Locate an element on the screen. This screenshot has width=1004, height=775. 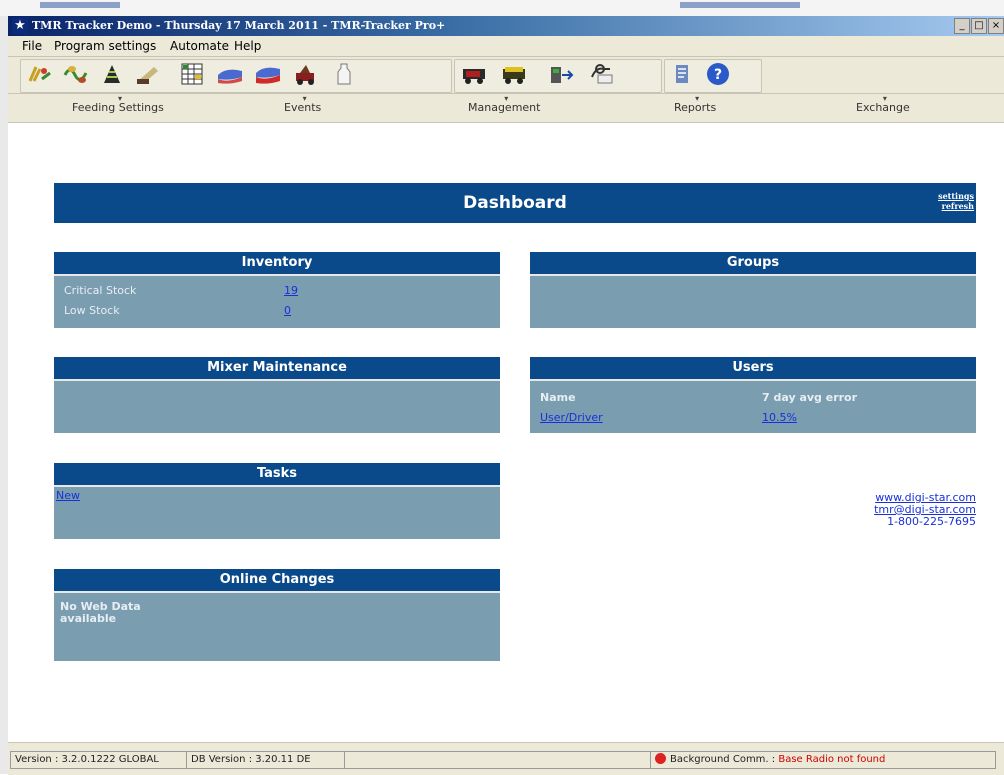
background-comm-field: Background Comm. : Base Radio not found is located at coordinates (823, 760).